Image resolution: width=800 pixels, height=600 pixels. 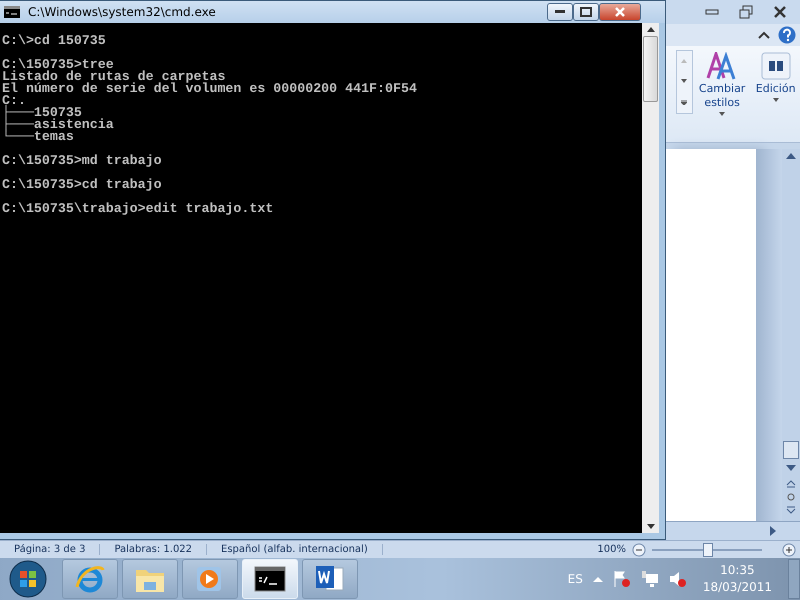 What do you see at coordinates (684, 102) in the screenshot?
I see `more-icon` at bounding box center [684, 102].